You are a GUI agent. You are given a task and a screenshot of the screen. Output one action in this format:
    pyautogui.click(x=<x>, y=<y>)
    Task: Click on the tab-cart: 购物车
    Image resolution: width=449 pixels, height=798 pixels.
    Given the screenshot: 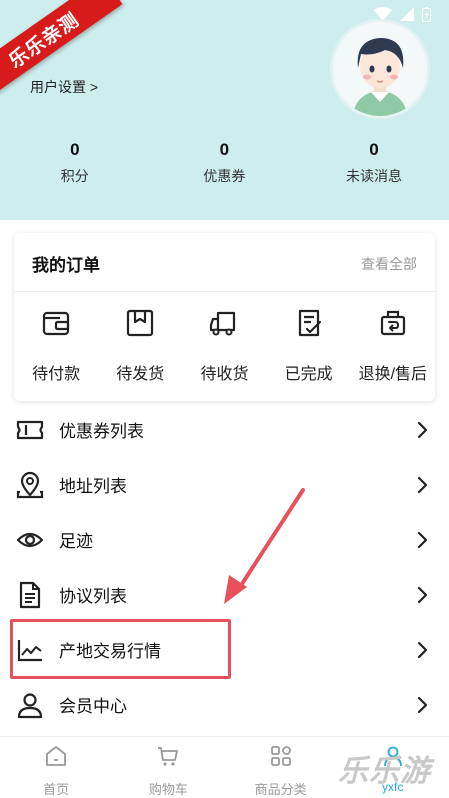 What is the action you would take?
    pyautogui.click(x=168, y=767)
    